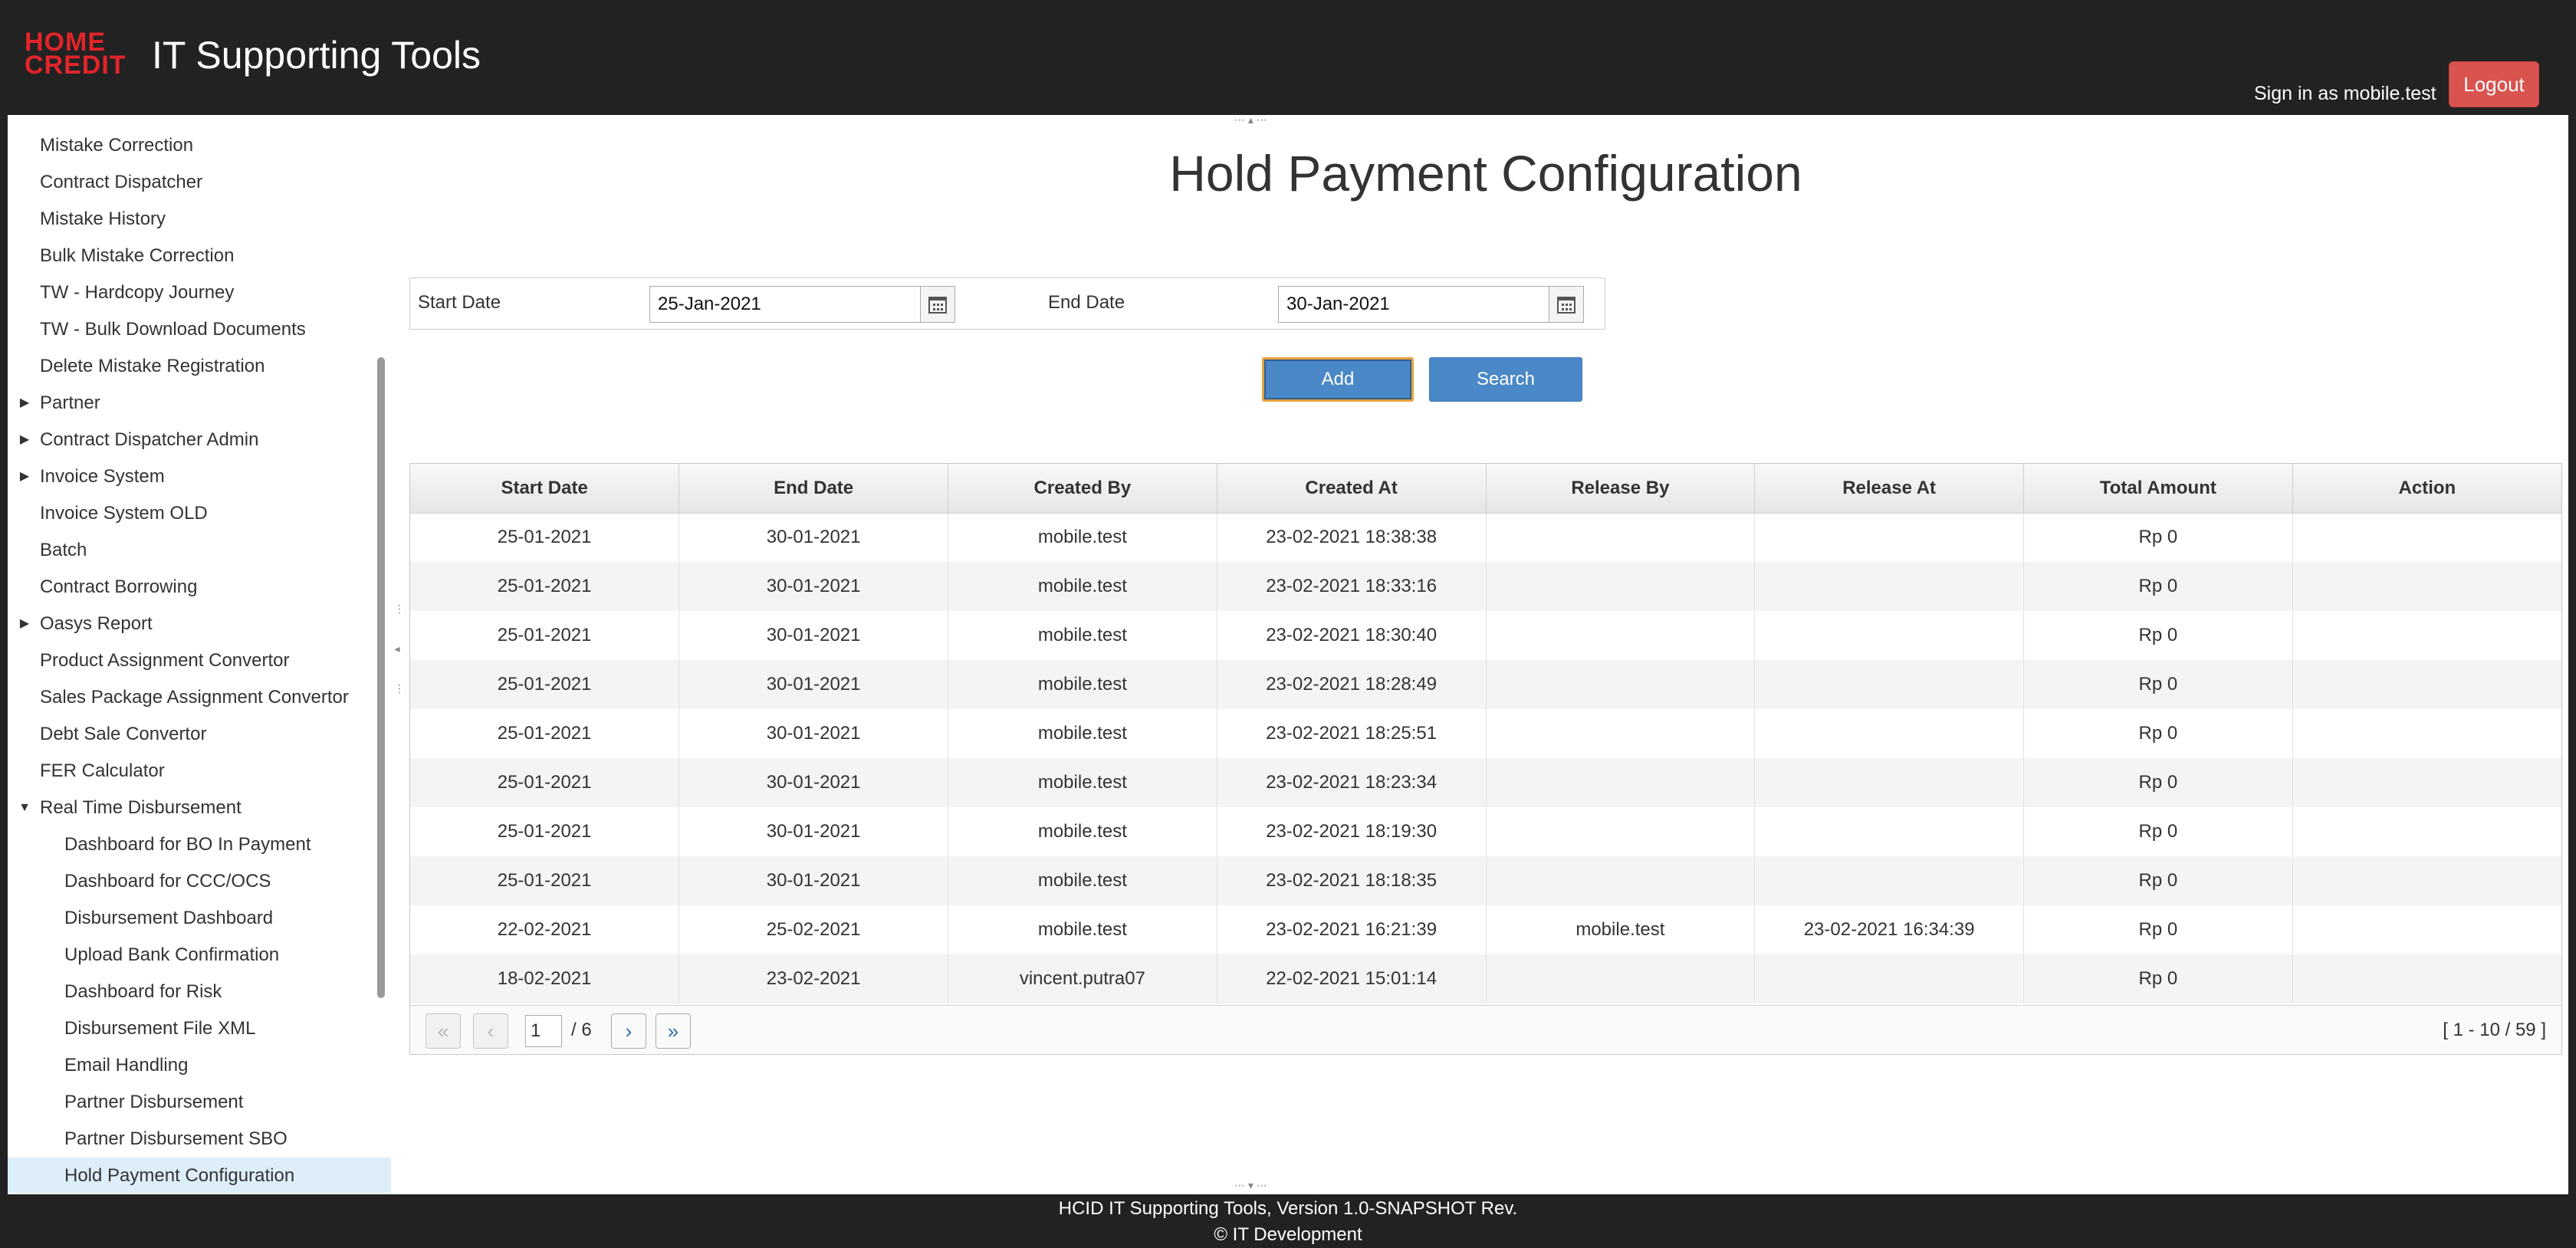  What do you see at coordinates (1486, 1029) in the screenshot?
I see `paginator: « ‹ 1 / 6 › » [ 1 - 10 / 59 ]` at bounding box center [1486, 1029].